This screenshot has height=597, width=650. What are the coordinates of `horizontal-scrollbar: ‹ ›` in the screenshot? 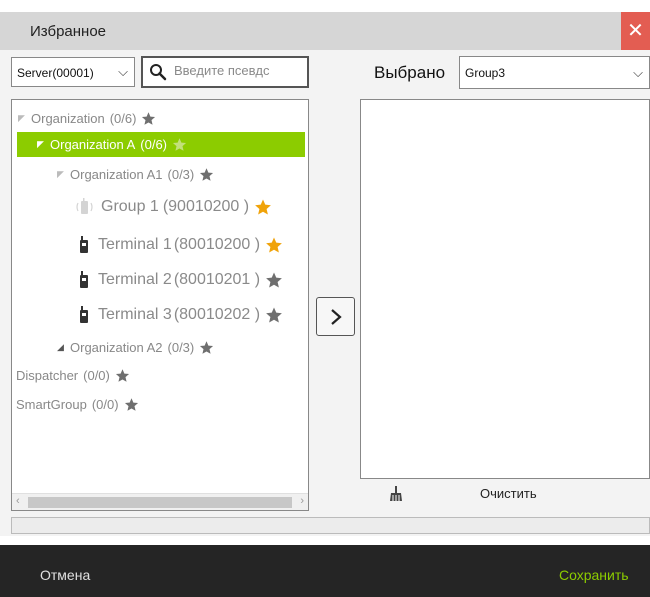 It's located at (160, 501).